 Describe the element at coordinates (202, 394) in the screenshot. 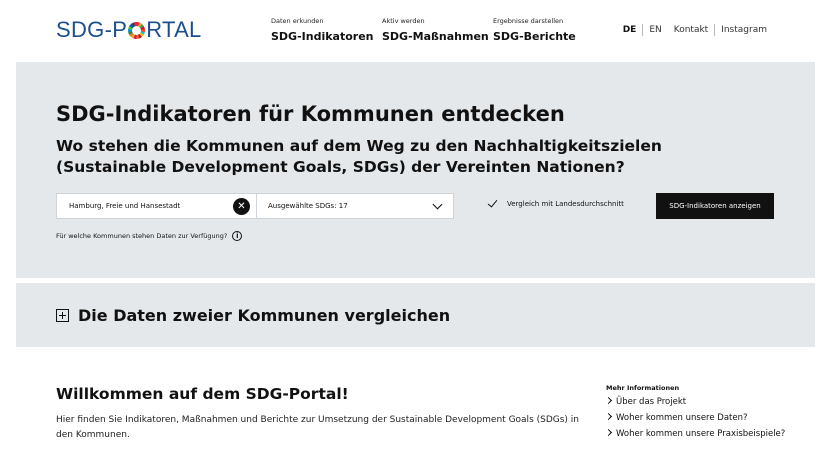

I see `welcome-title: Willkommen auf dem SDG-Portal!` at that location.